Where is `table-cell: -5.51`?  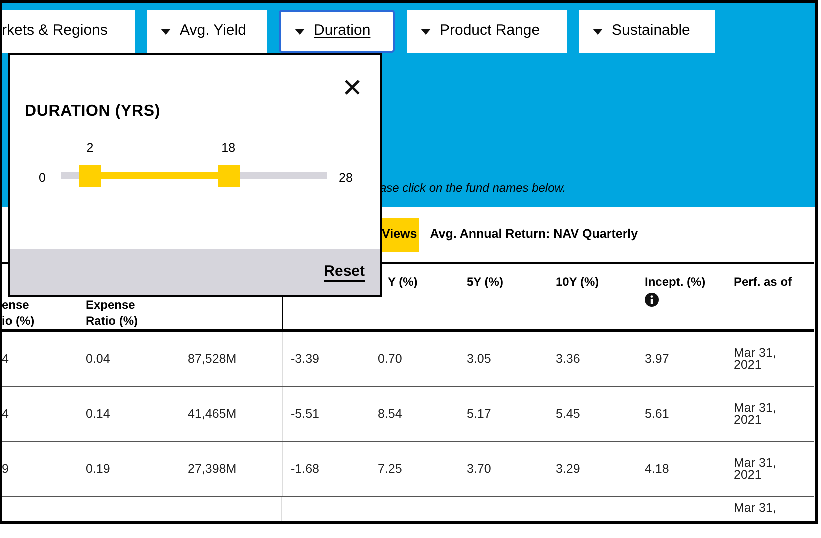
table-cell: -5.51 is located at coordinates (305, 414).